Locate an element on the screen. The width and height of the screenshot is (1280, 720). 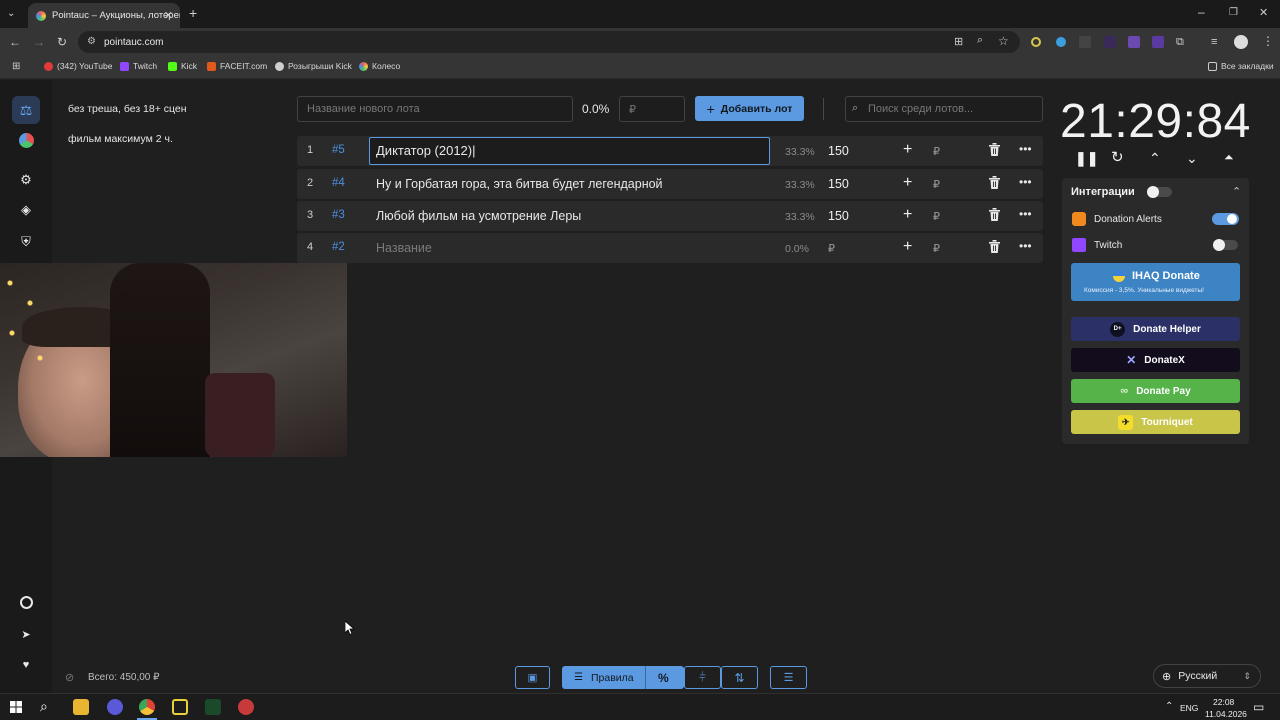
sidebar-telegram-button: ➤ is located at coordinates (26, 634).